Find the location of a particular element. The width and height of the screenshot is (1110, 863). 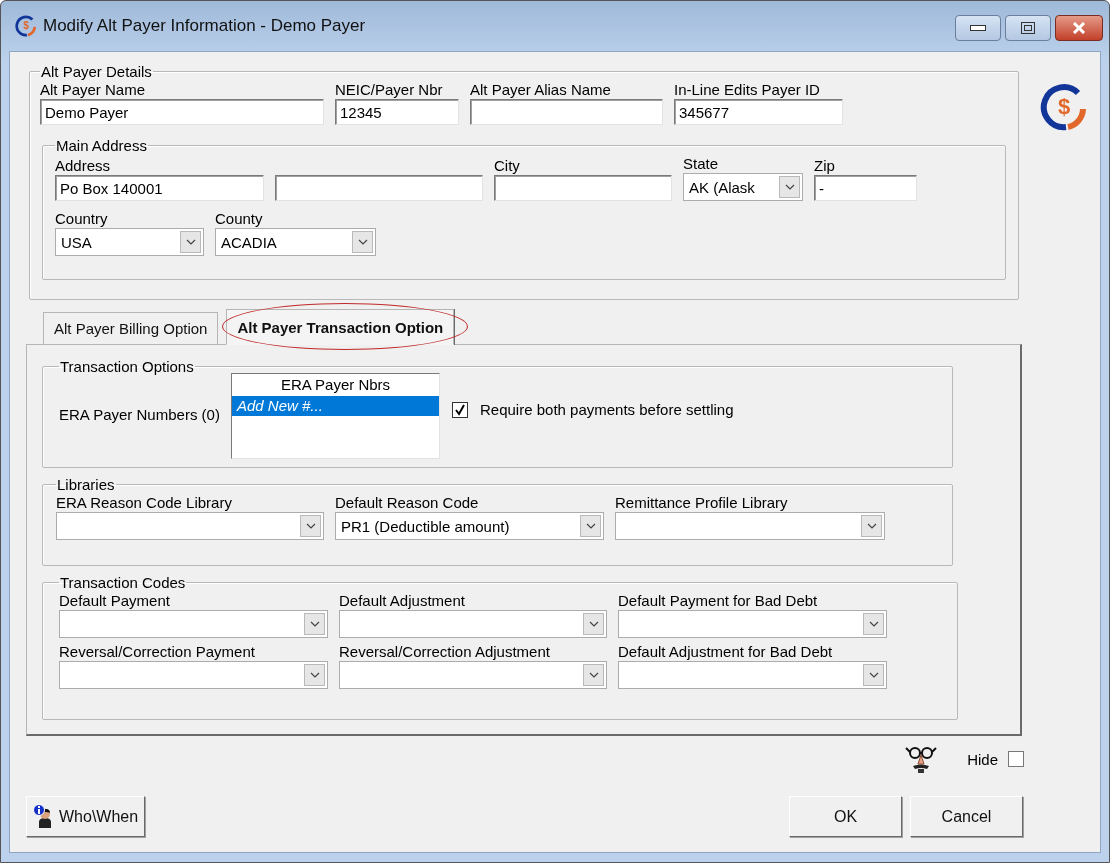

field-label: NEIC/Payer Nbr is located at coordinates (389, 89).